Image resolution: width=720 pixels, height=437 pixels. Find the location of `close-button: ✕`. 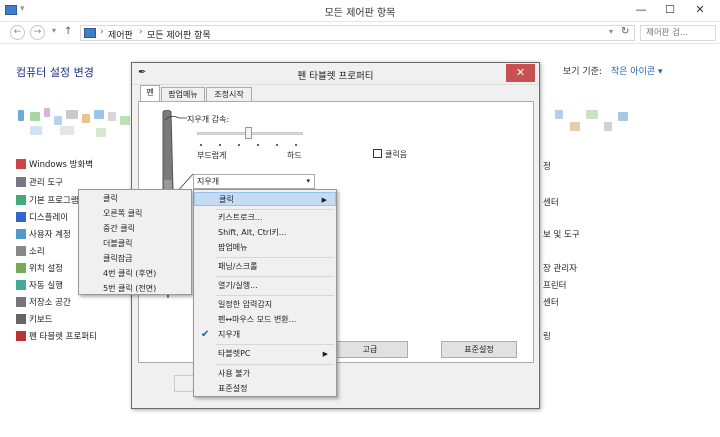

close-button: ✕ is located at coordinates (700, 10).